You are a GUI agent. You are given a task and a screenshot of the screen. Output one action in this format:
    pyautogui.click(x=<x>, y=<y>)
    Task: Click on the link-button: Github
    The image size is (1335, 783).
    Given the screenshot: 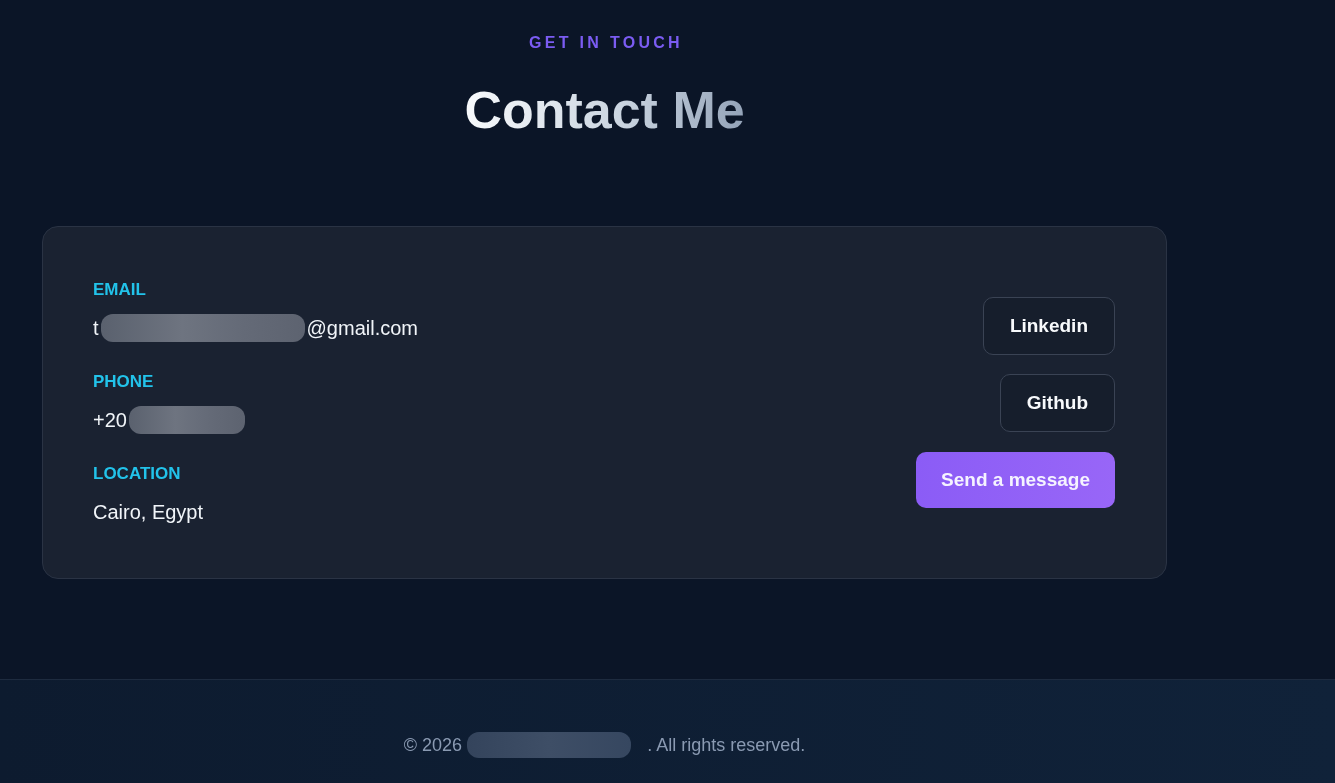 What is the action you would take?
    pyautogui.click(x=1057, y=403)
    